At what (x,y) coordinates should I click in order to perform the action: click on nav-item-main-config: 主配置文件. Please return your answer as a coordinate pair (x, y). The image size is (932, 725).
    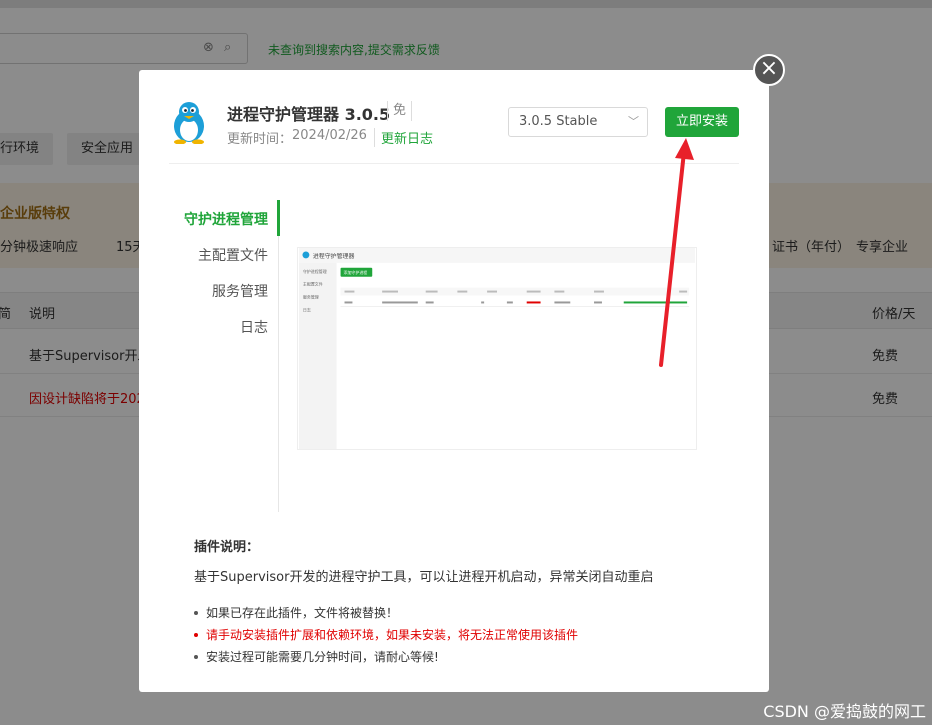
    Looking at the image, I should click on (233, 255).